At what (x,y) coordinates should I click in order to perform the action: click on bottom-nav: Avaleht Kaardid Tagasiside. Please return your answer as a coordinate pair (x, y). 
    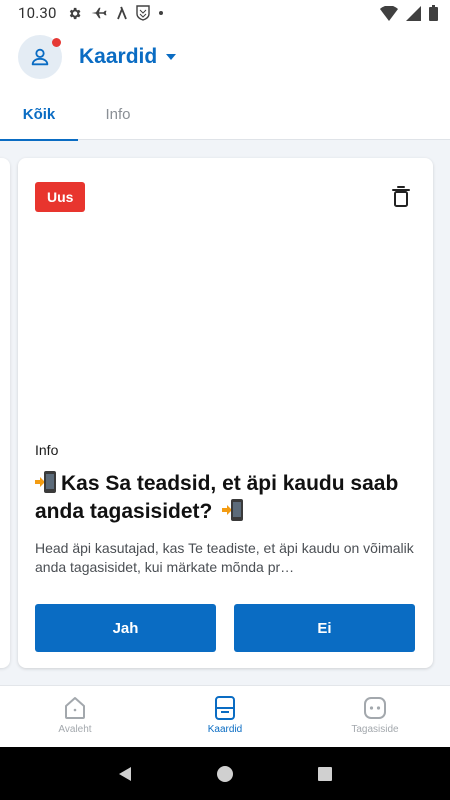
    Looking at the image, I should click on (225, 716).